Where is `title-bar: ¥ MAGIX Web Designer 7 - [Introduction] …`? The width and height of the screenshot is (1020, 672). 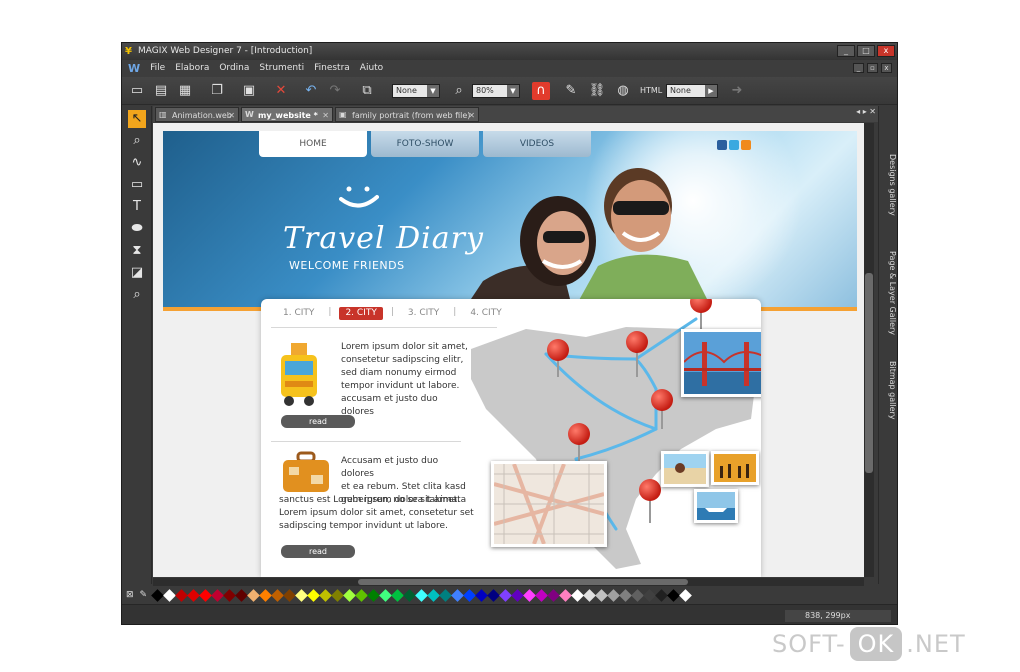 title-bar: ¥ MAGIX Web Designer 7 - [Introduction] … is located at coordinates (509, 51).